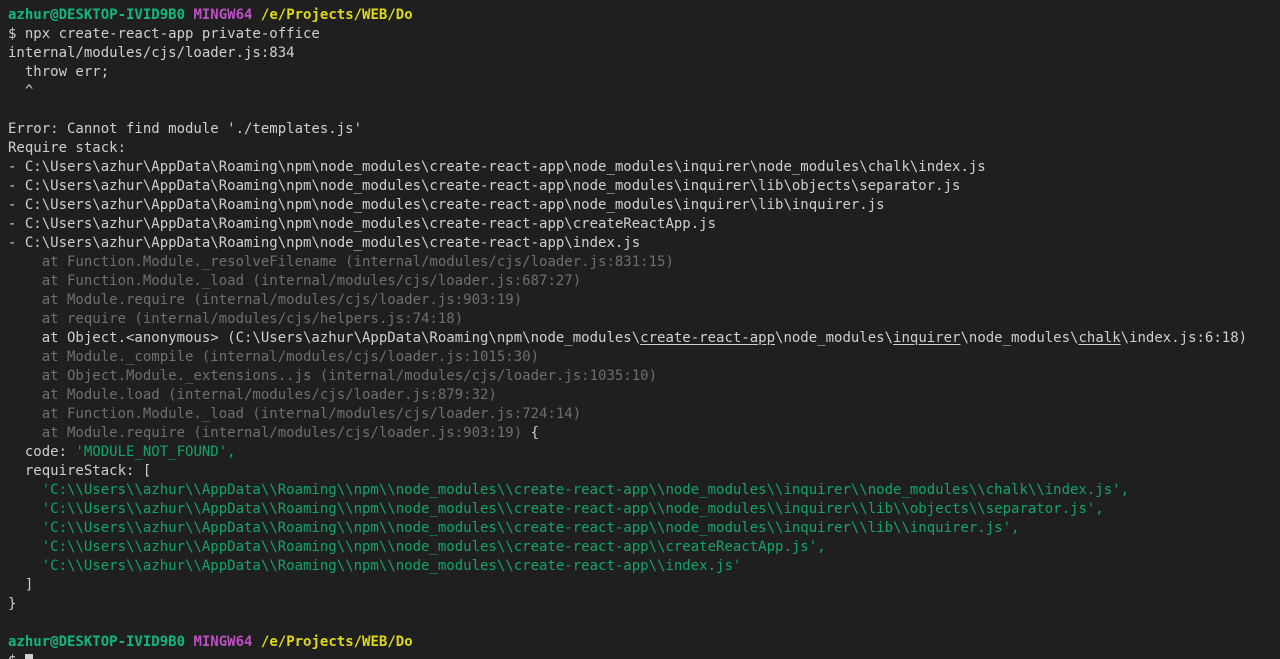 The image size is (1280, 659). I want to click on terminal-cursor, so click(28, 656).